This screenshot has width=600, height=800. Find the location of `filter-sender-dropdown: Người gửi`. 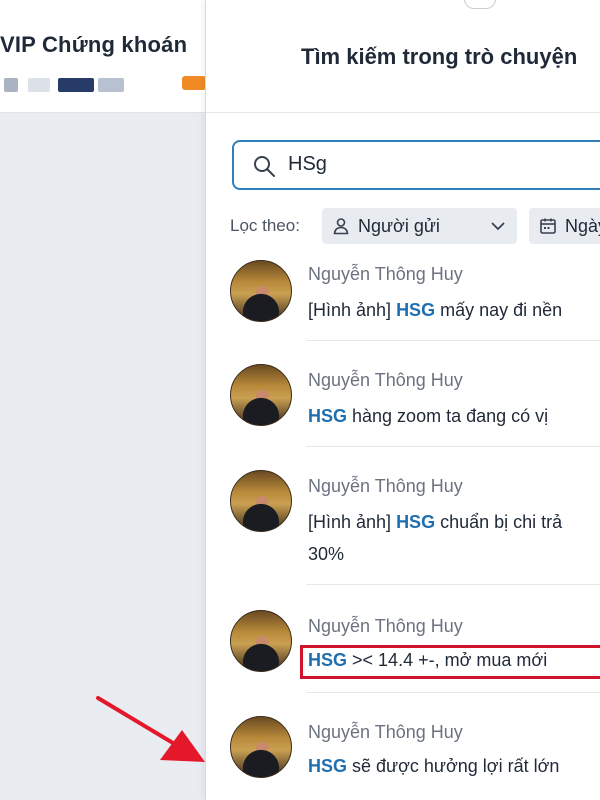

filter-sender-dropdown: Người gửi is located at coordinates (419, 226).